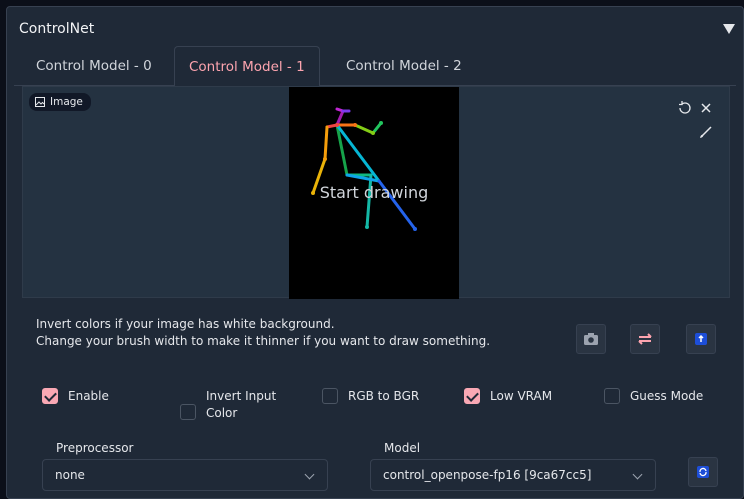 The image size is (744, 499). I want to click on preprocessor-label: Preprocessor, so click(95, 448).